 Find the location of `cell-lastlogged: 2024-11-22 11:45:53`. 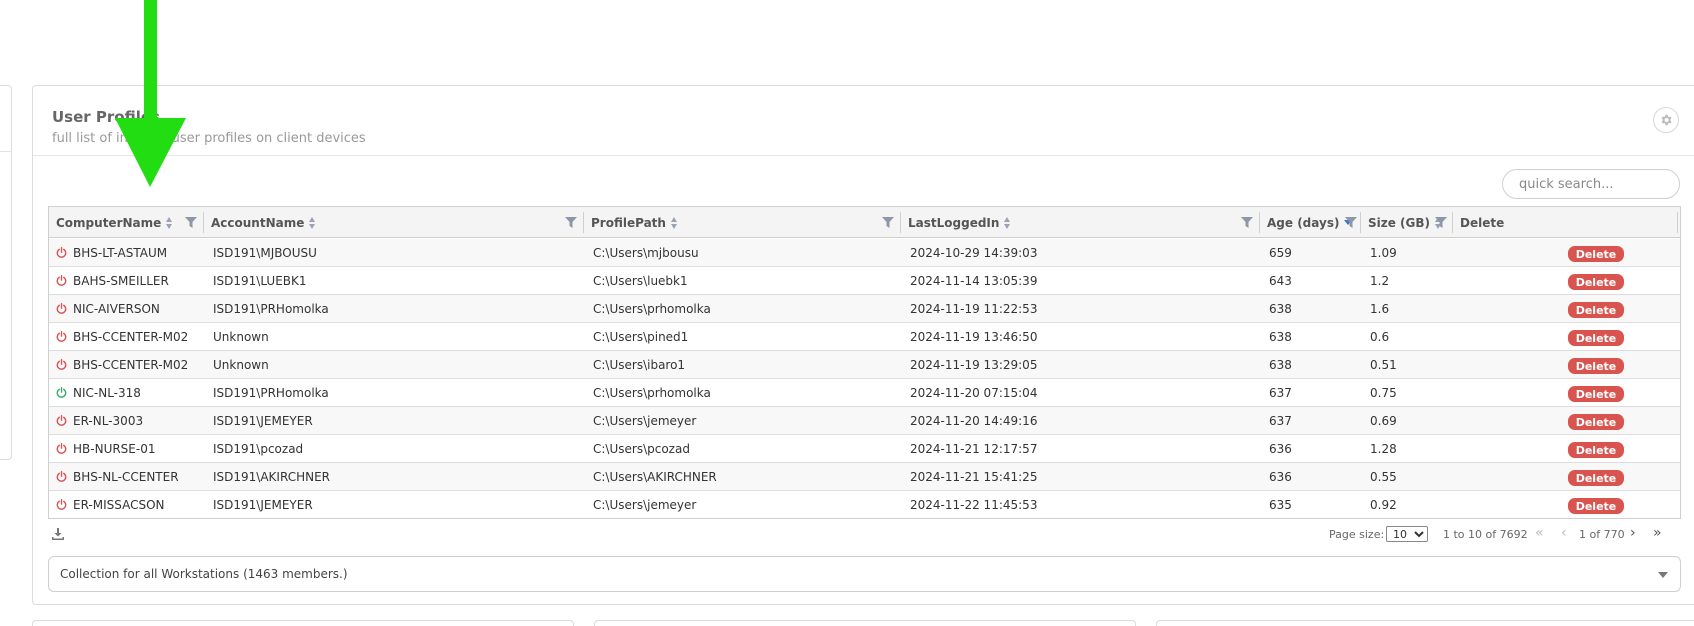

cell-lastlogged: 2024-11-22 11:45:53 is located at coordinates (974, 504).